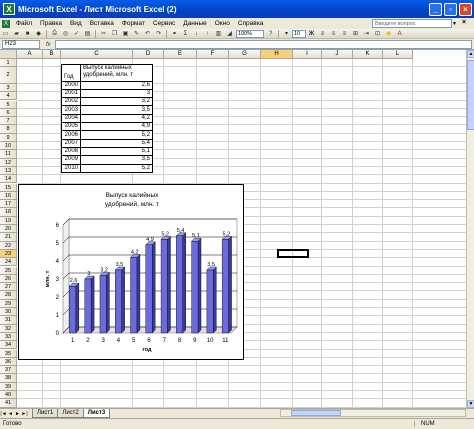  I want to click on value-cell: 5,1, so click(116, 151).